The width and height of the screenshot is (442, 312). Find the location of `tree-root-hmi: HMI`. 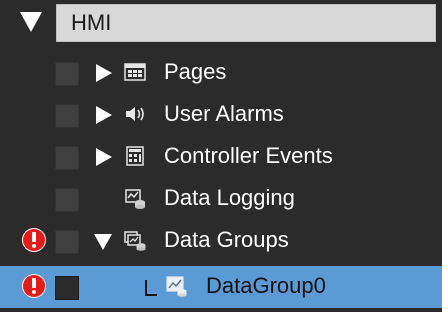

tree-root-hmi: HMI is located at coordinates (221, 23).